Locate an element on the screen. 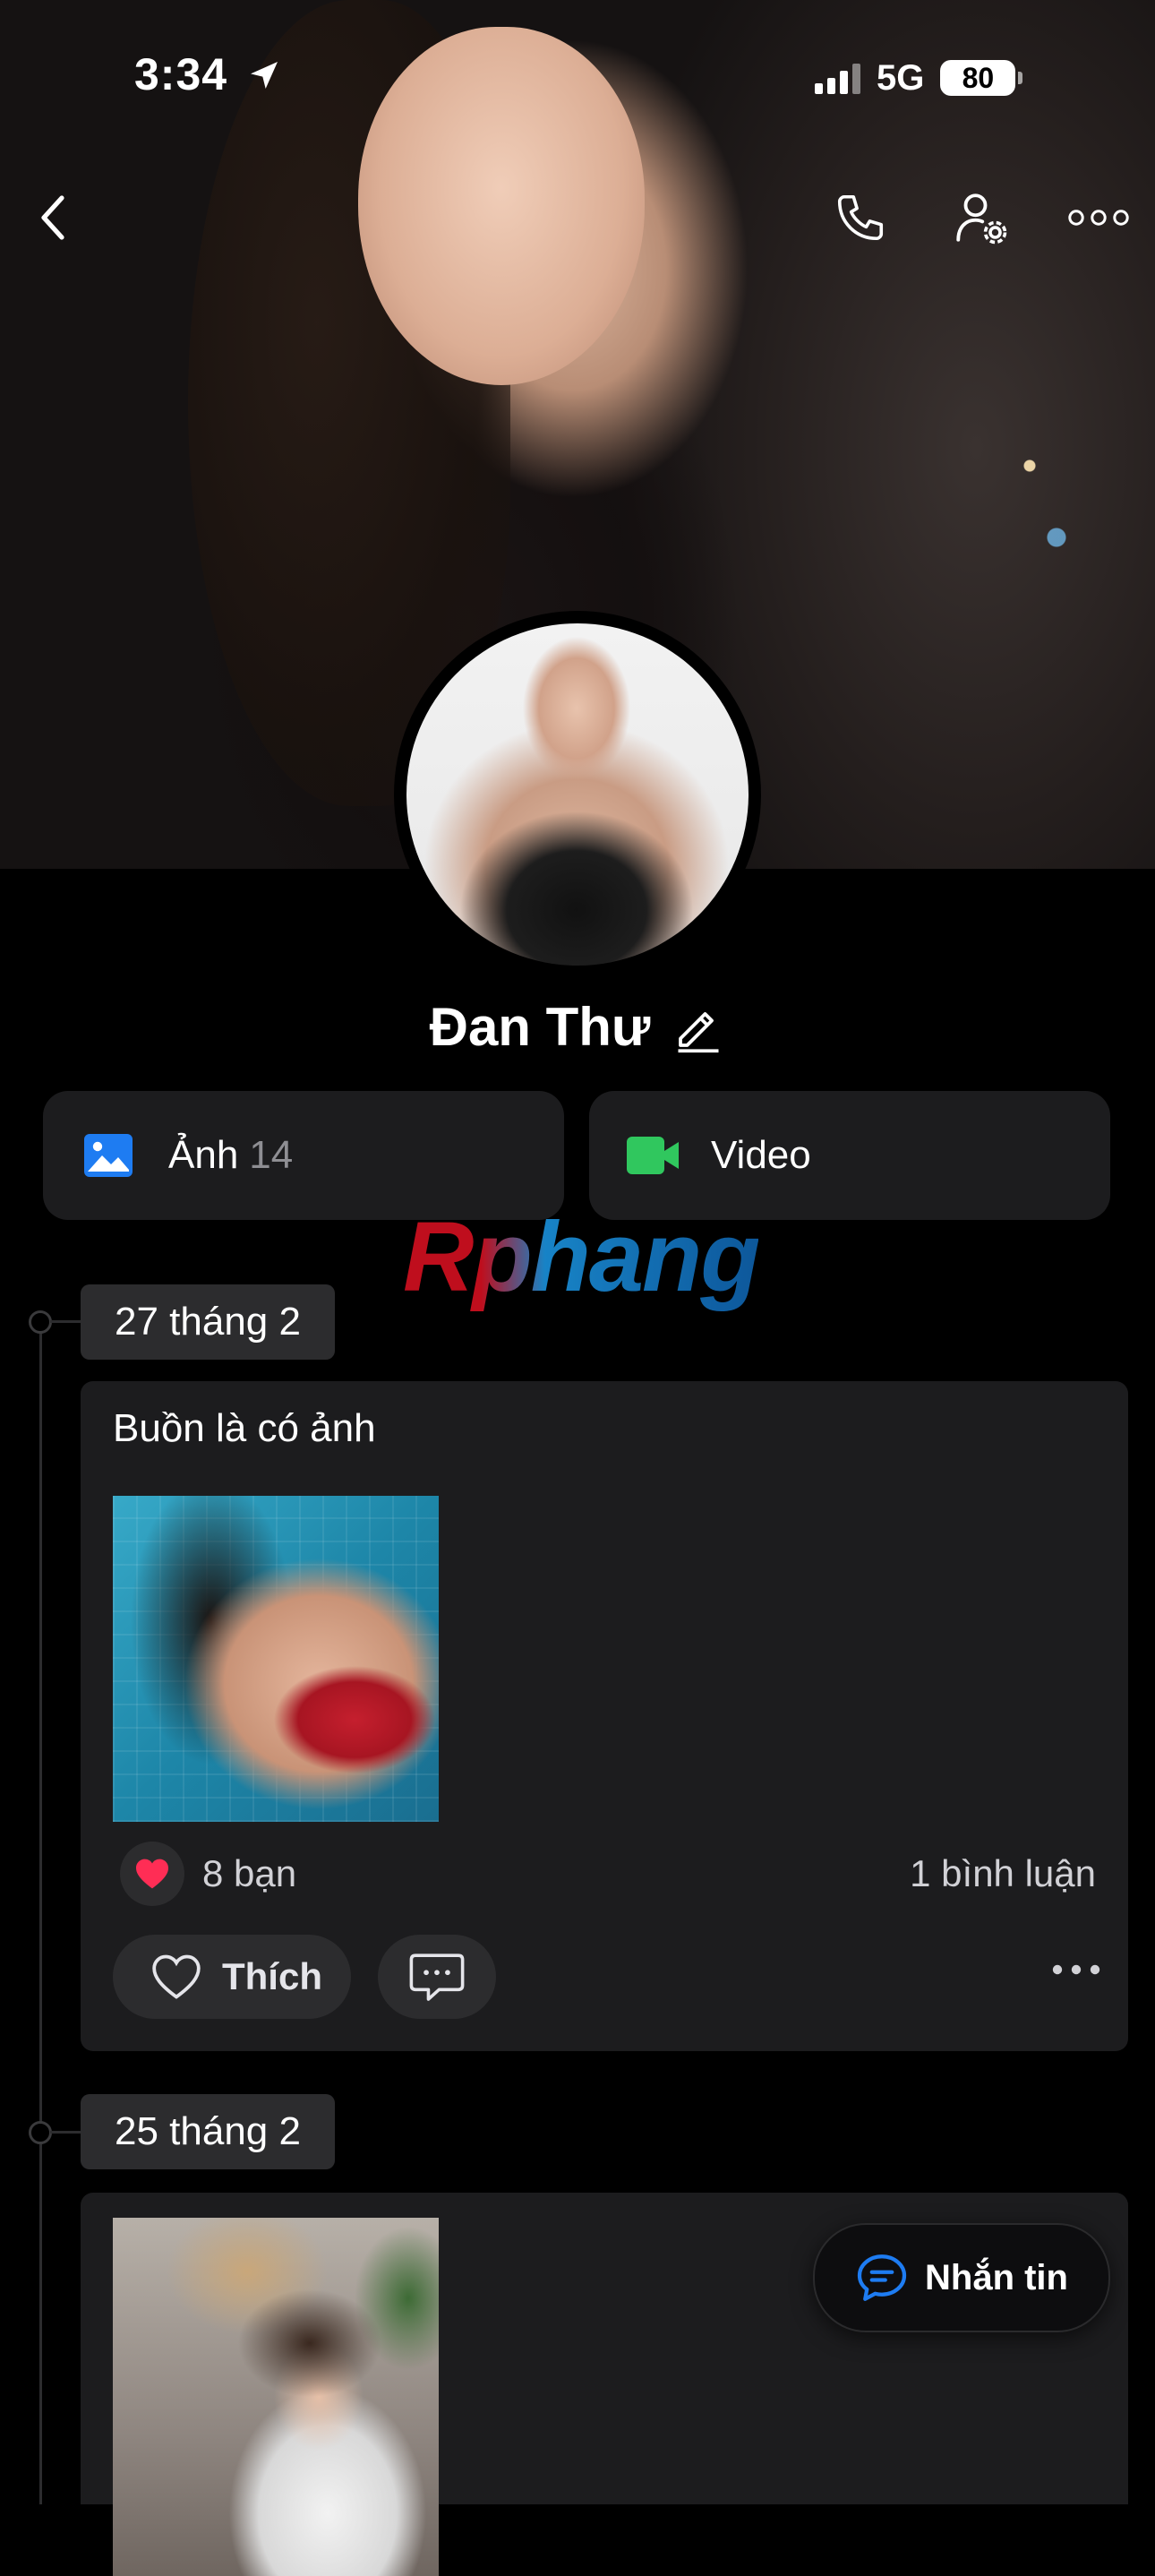 The width and height of the screenshot is (1155, 2576). post-date-chip: 27 tháng 2 is located at coordinates (208, 1322).